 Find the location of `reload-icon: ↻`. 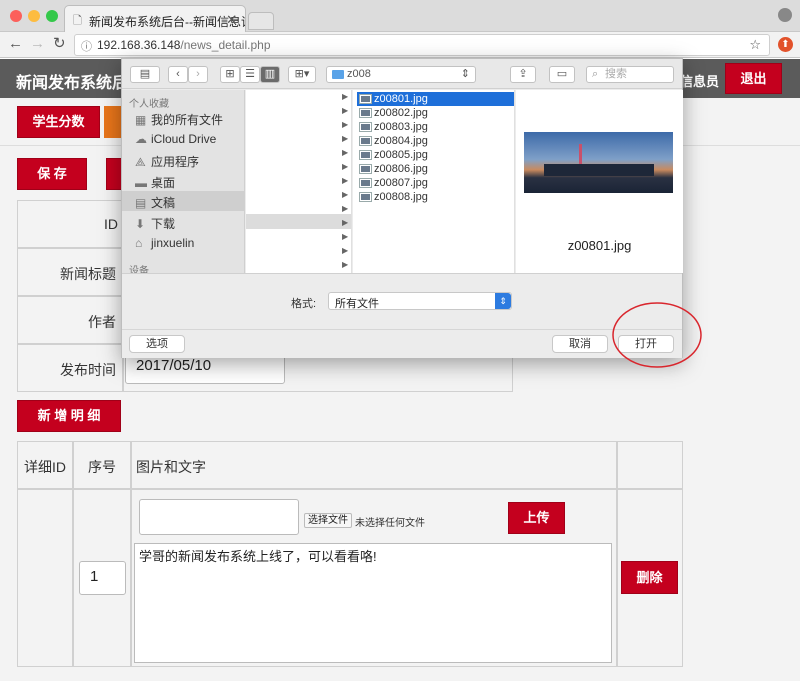

reload-icon: ↻ is located at coordinates (59, 44).